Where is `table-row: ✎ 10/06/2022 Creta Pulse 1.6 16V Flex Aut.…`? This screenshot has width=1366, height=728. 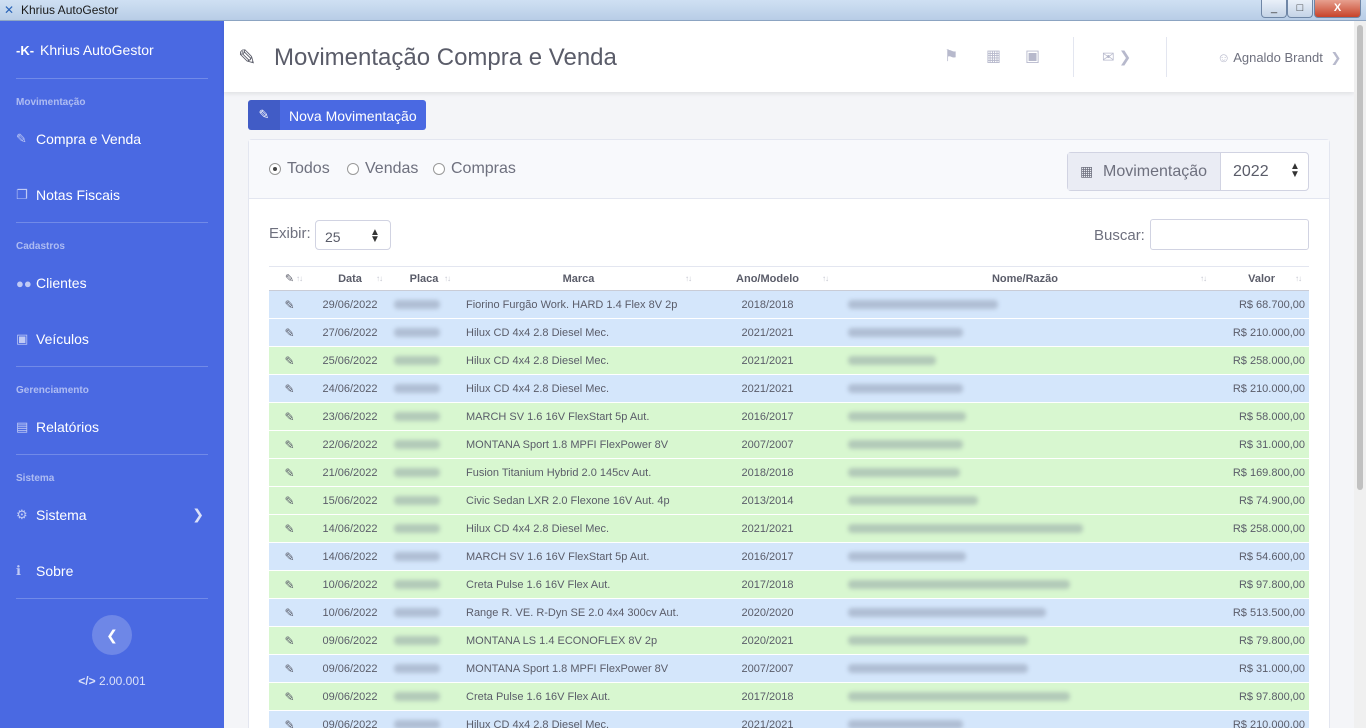 table-row: ✎ 10/06/2022 Creta Pulse 1.6 16V Flex Aut.… is located at coordinates (789, 584).